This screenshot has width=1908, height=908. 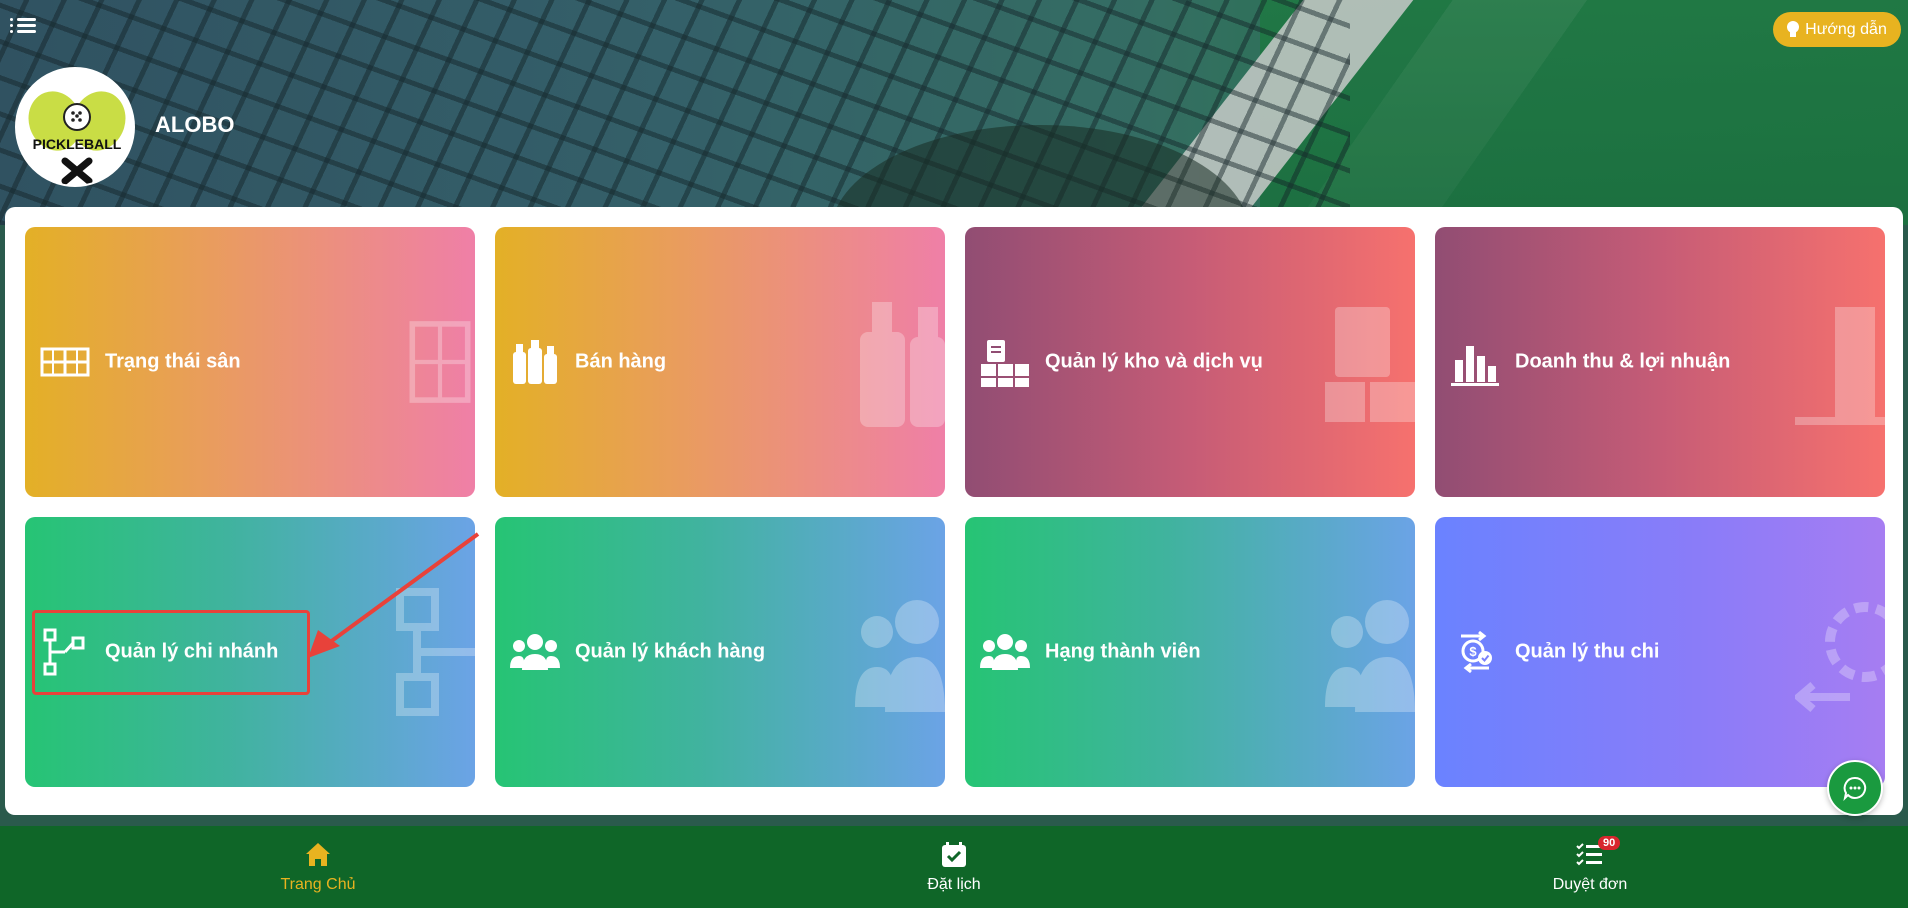 I want to click on nav-item-order-approval: 90 Duyệt đơn, so click(x=1590, y=867).